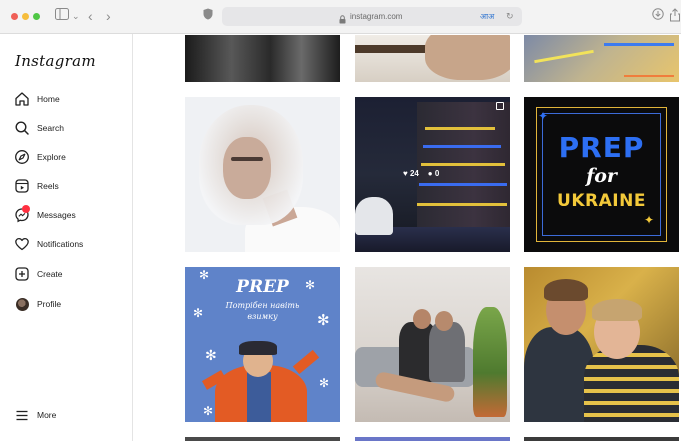 Image resolution: width=681 pixels, height=441 pixels. Describe the element at coordinates (437, 173) in the screenshot. I see `comment-count: 0` at that location.